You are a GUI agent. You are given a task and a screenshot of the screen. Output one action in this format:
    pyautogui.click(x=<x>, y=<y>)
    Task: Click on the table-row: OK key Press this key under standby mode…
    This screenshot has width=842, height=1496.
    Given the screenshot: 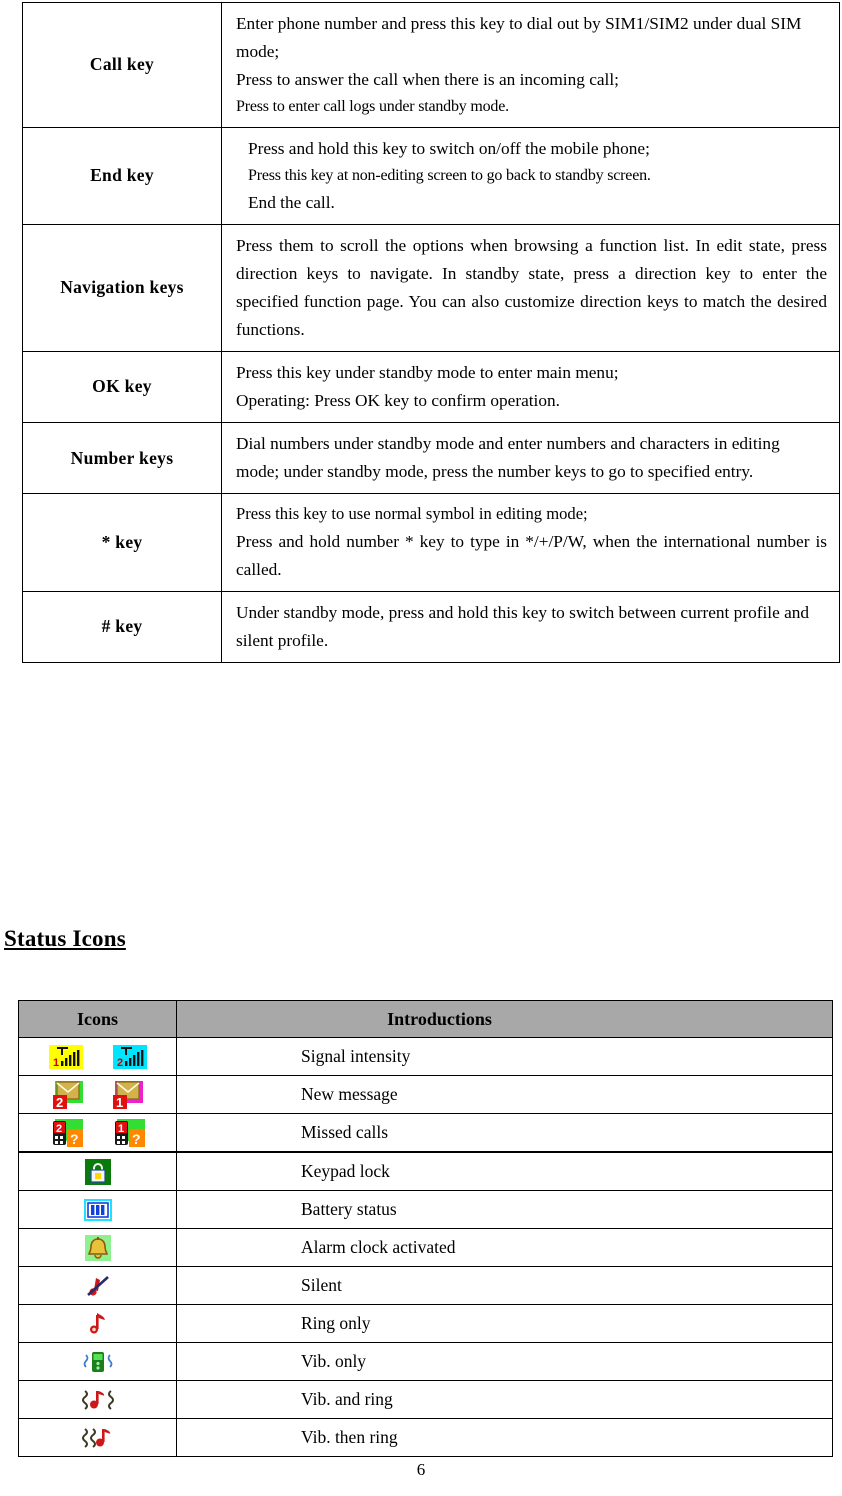 What is the action you would take?
    pyautogui.click(x=431, y=386)
    